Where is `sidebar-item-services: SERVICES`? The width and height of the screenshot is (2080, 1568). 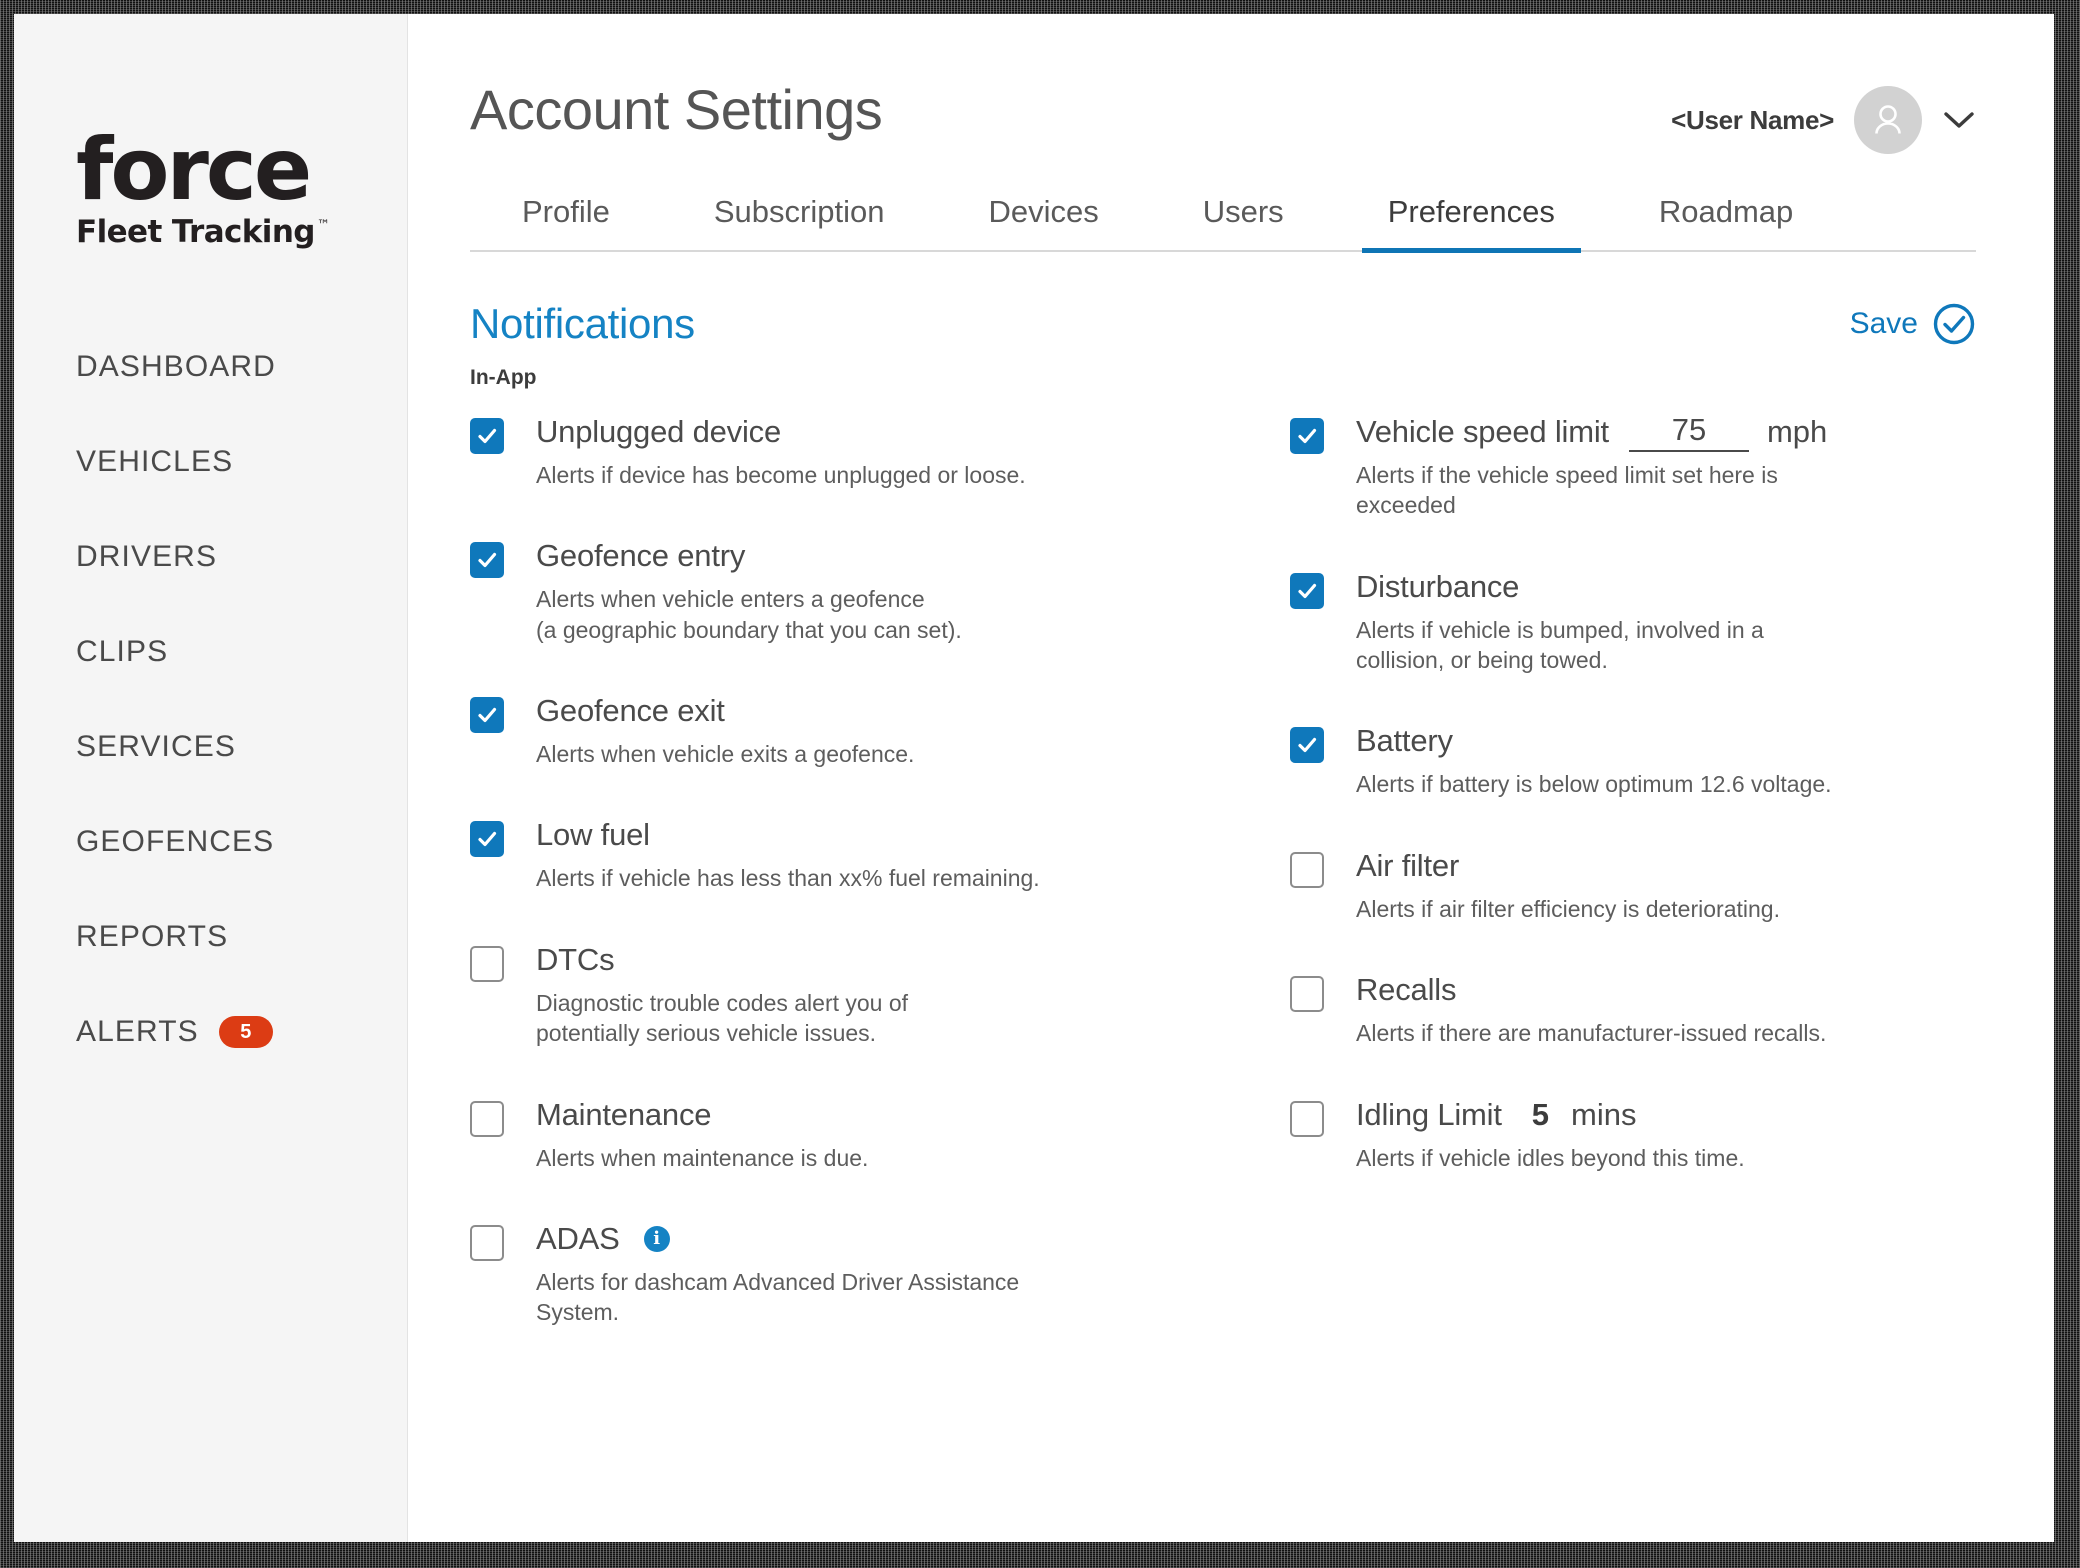 sidebar-item-services: SERVICES is located at coordinates (226, 747).